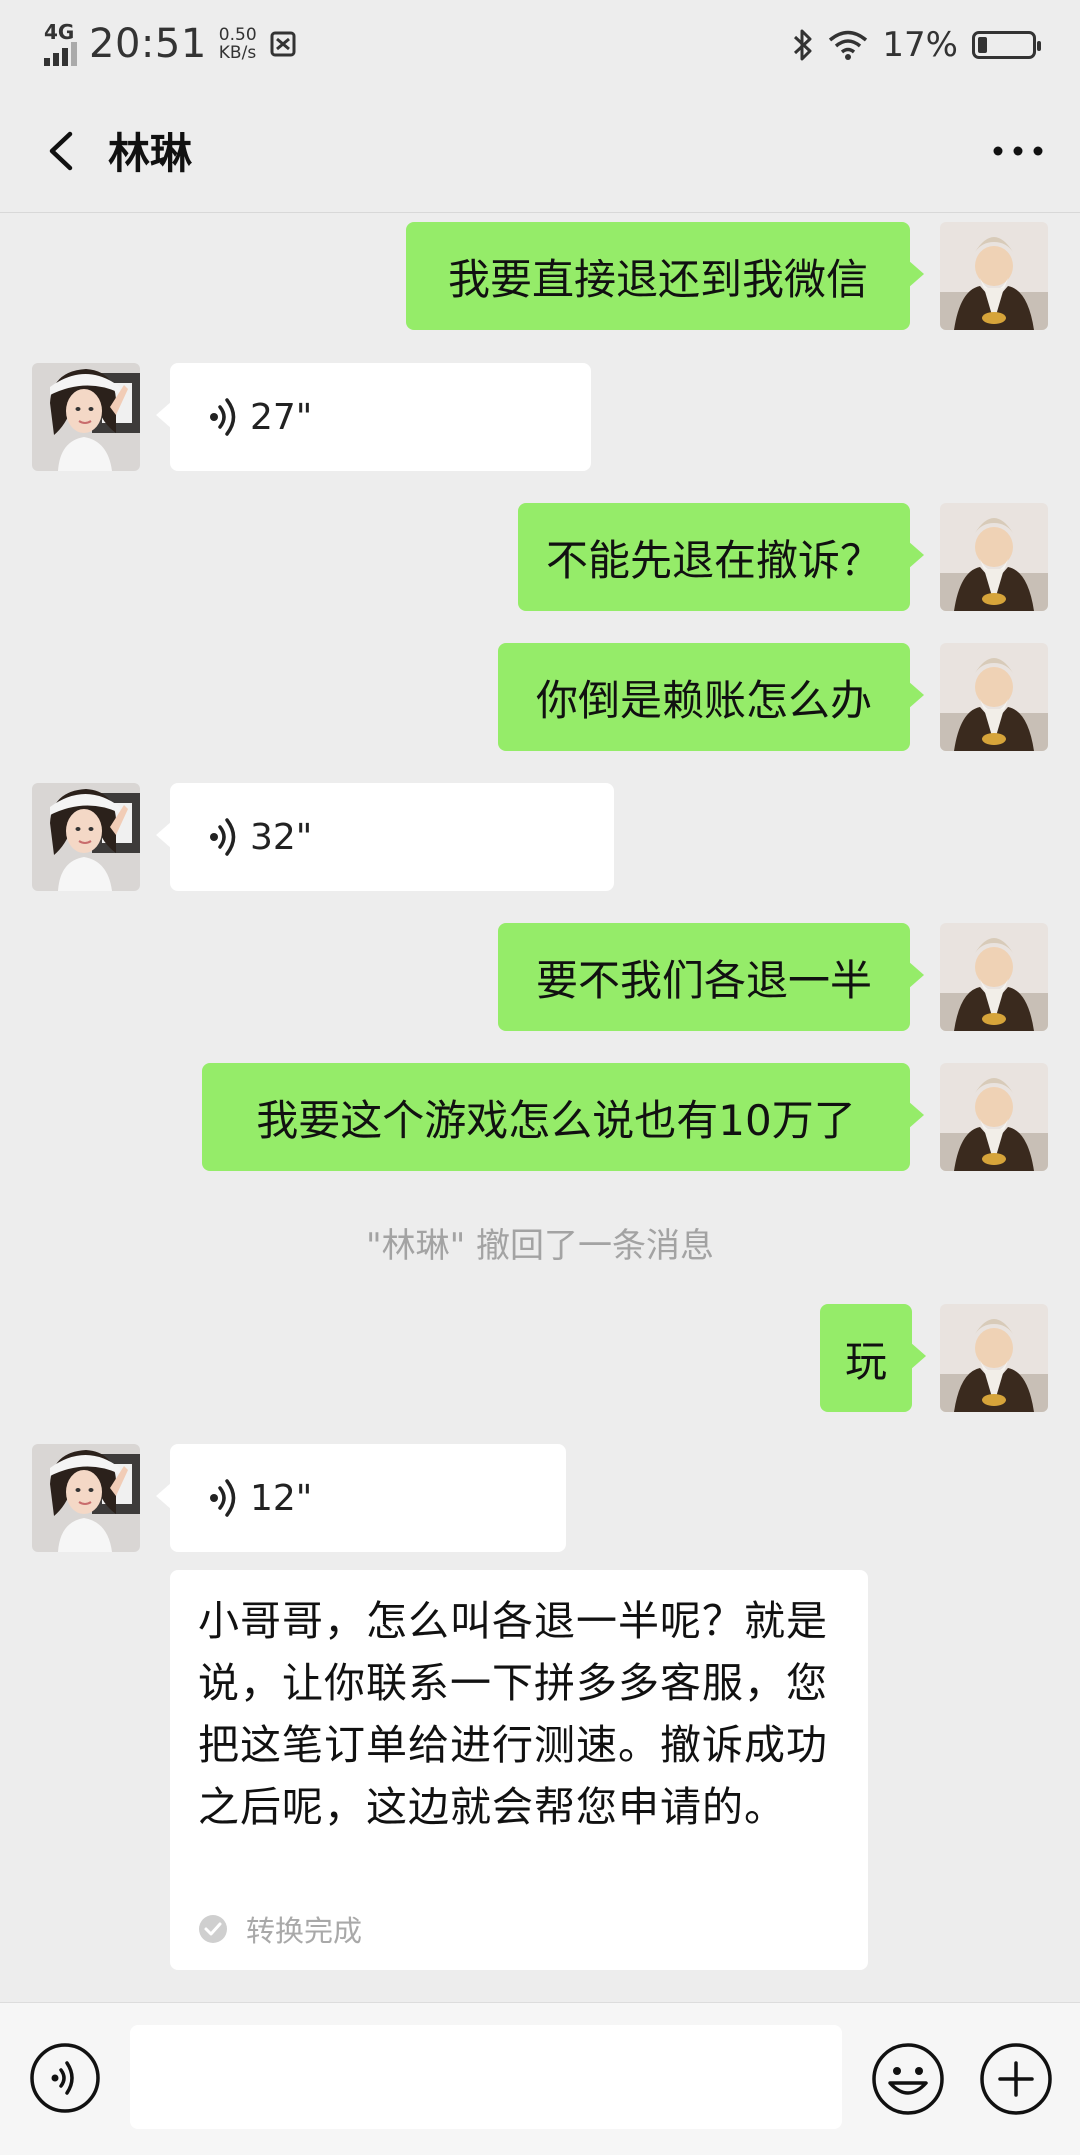  What do you see at coordinates (873, 1358) in the screenshot?
I see `outgoing-message: 玩` at bounding box center [873, 1358].